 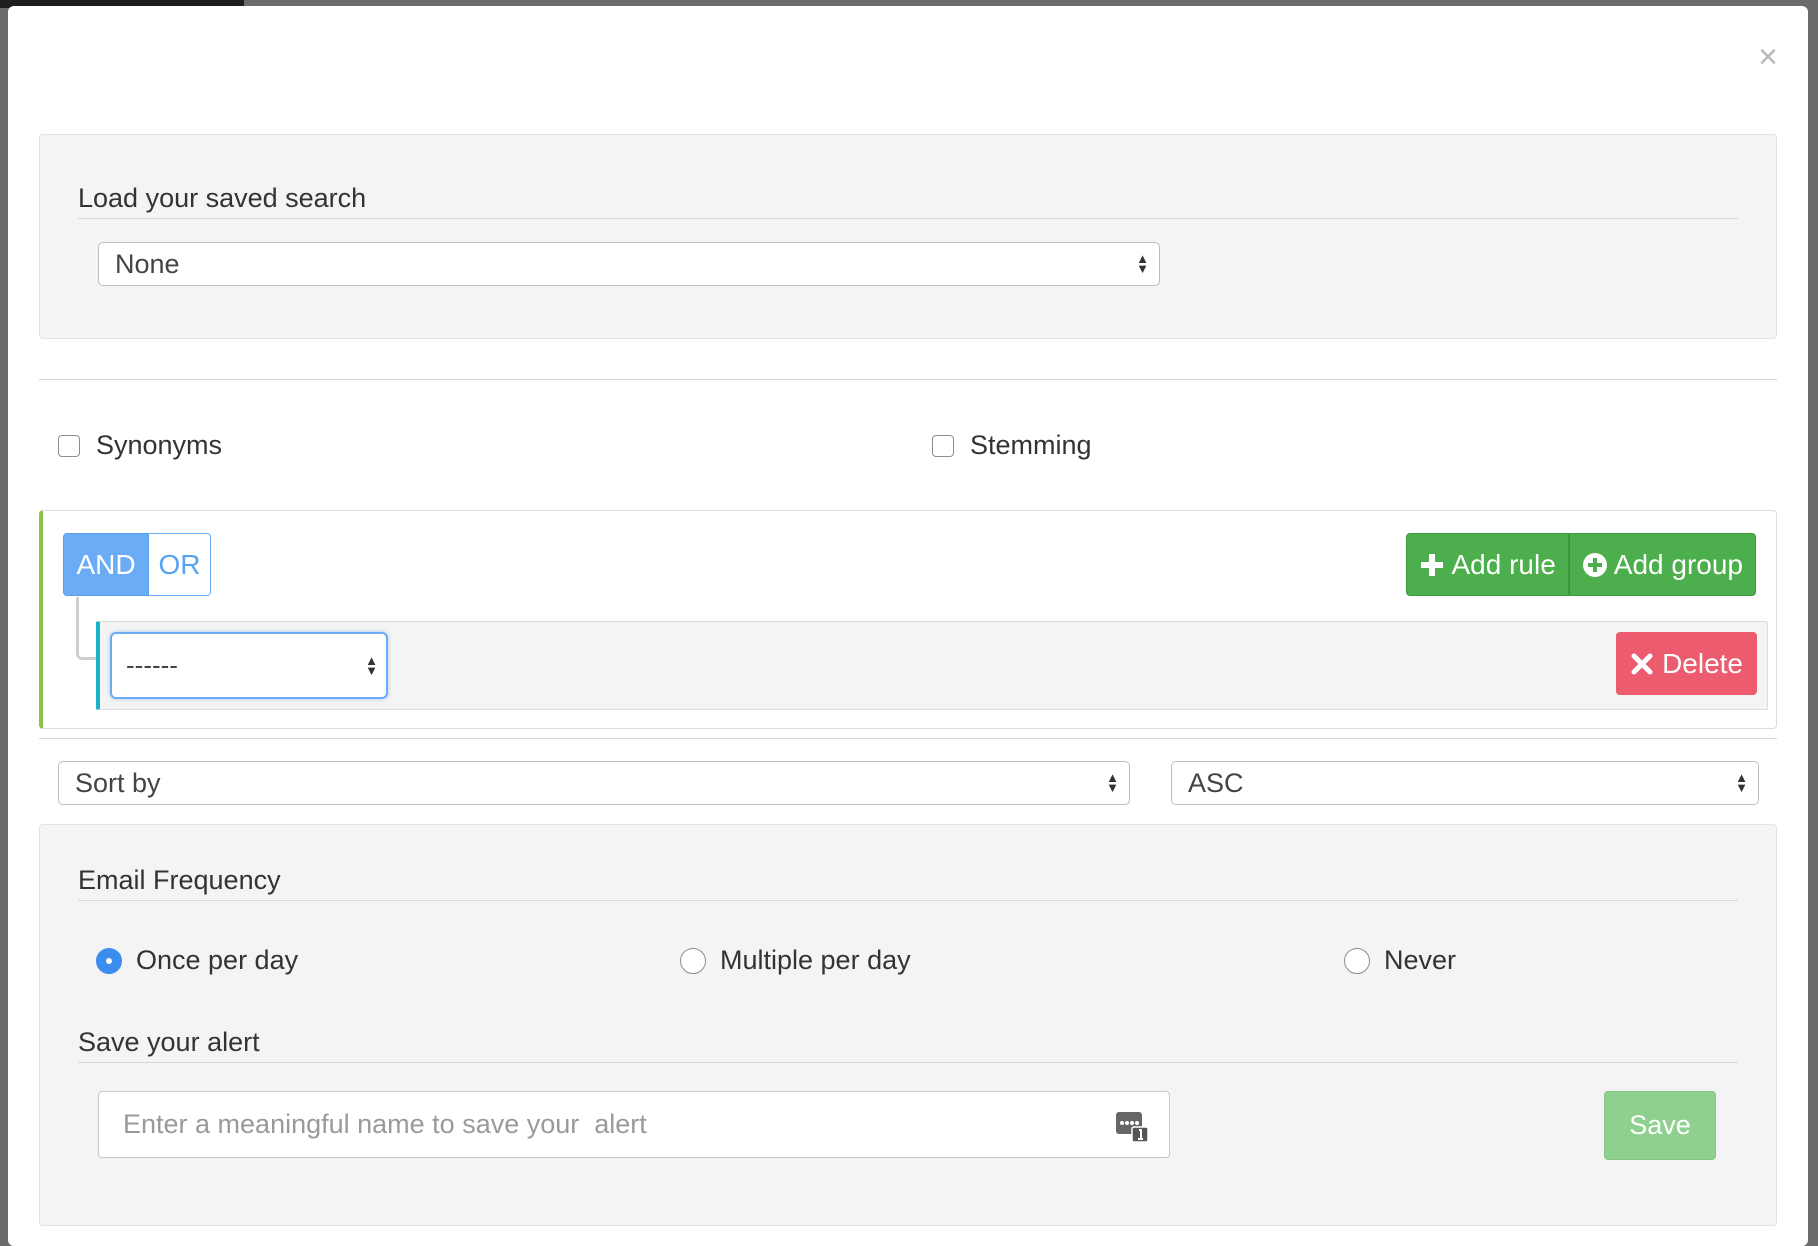 What do you see at coordinates (1768, 57) in the screenshot?
I see `close-icon: ×` at bounding box center [1768, 57].